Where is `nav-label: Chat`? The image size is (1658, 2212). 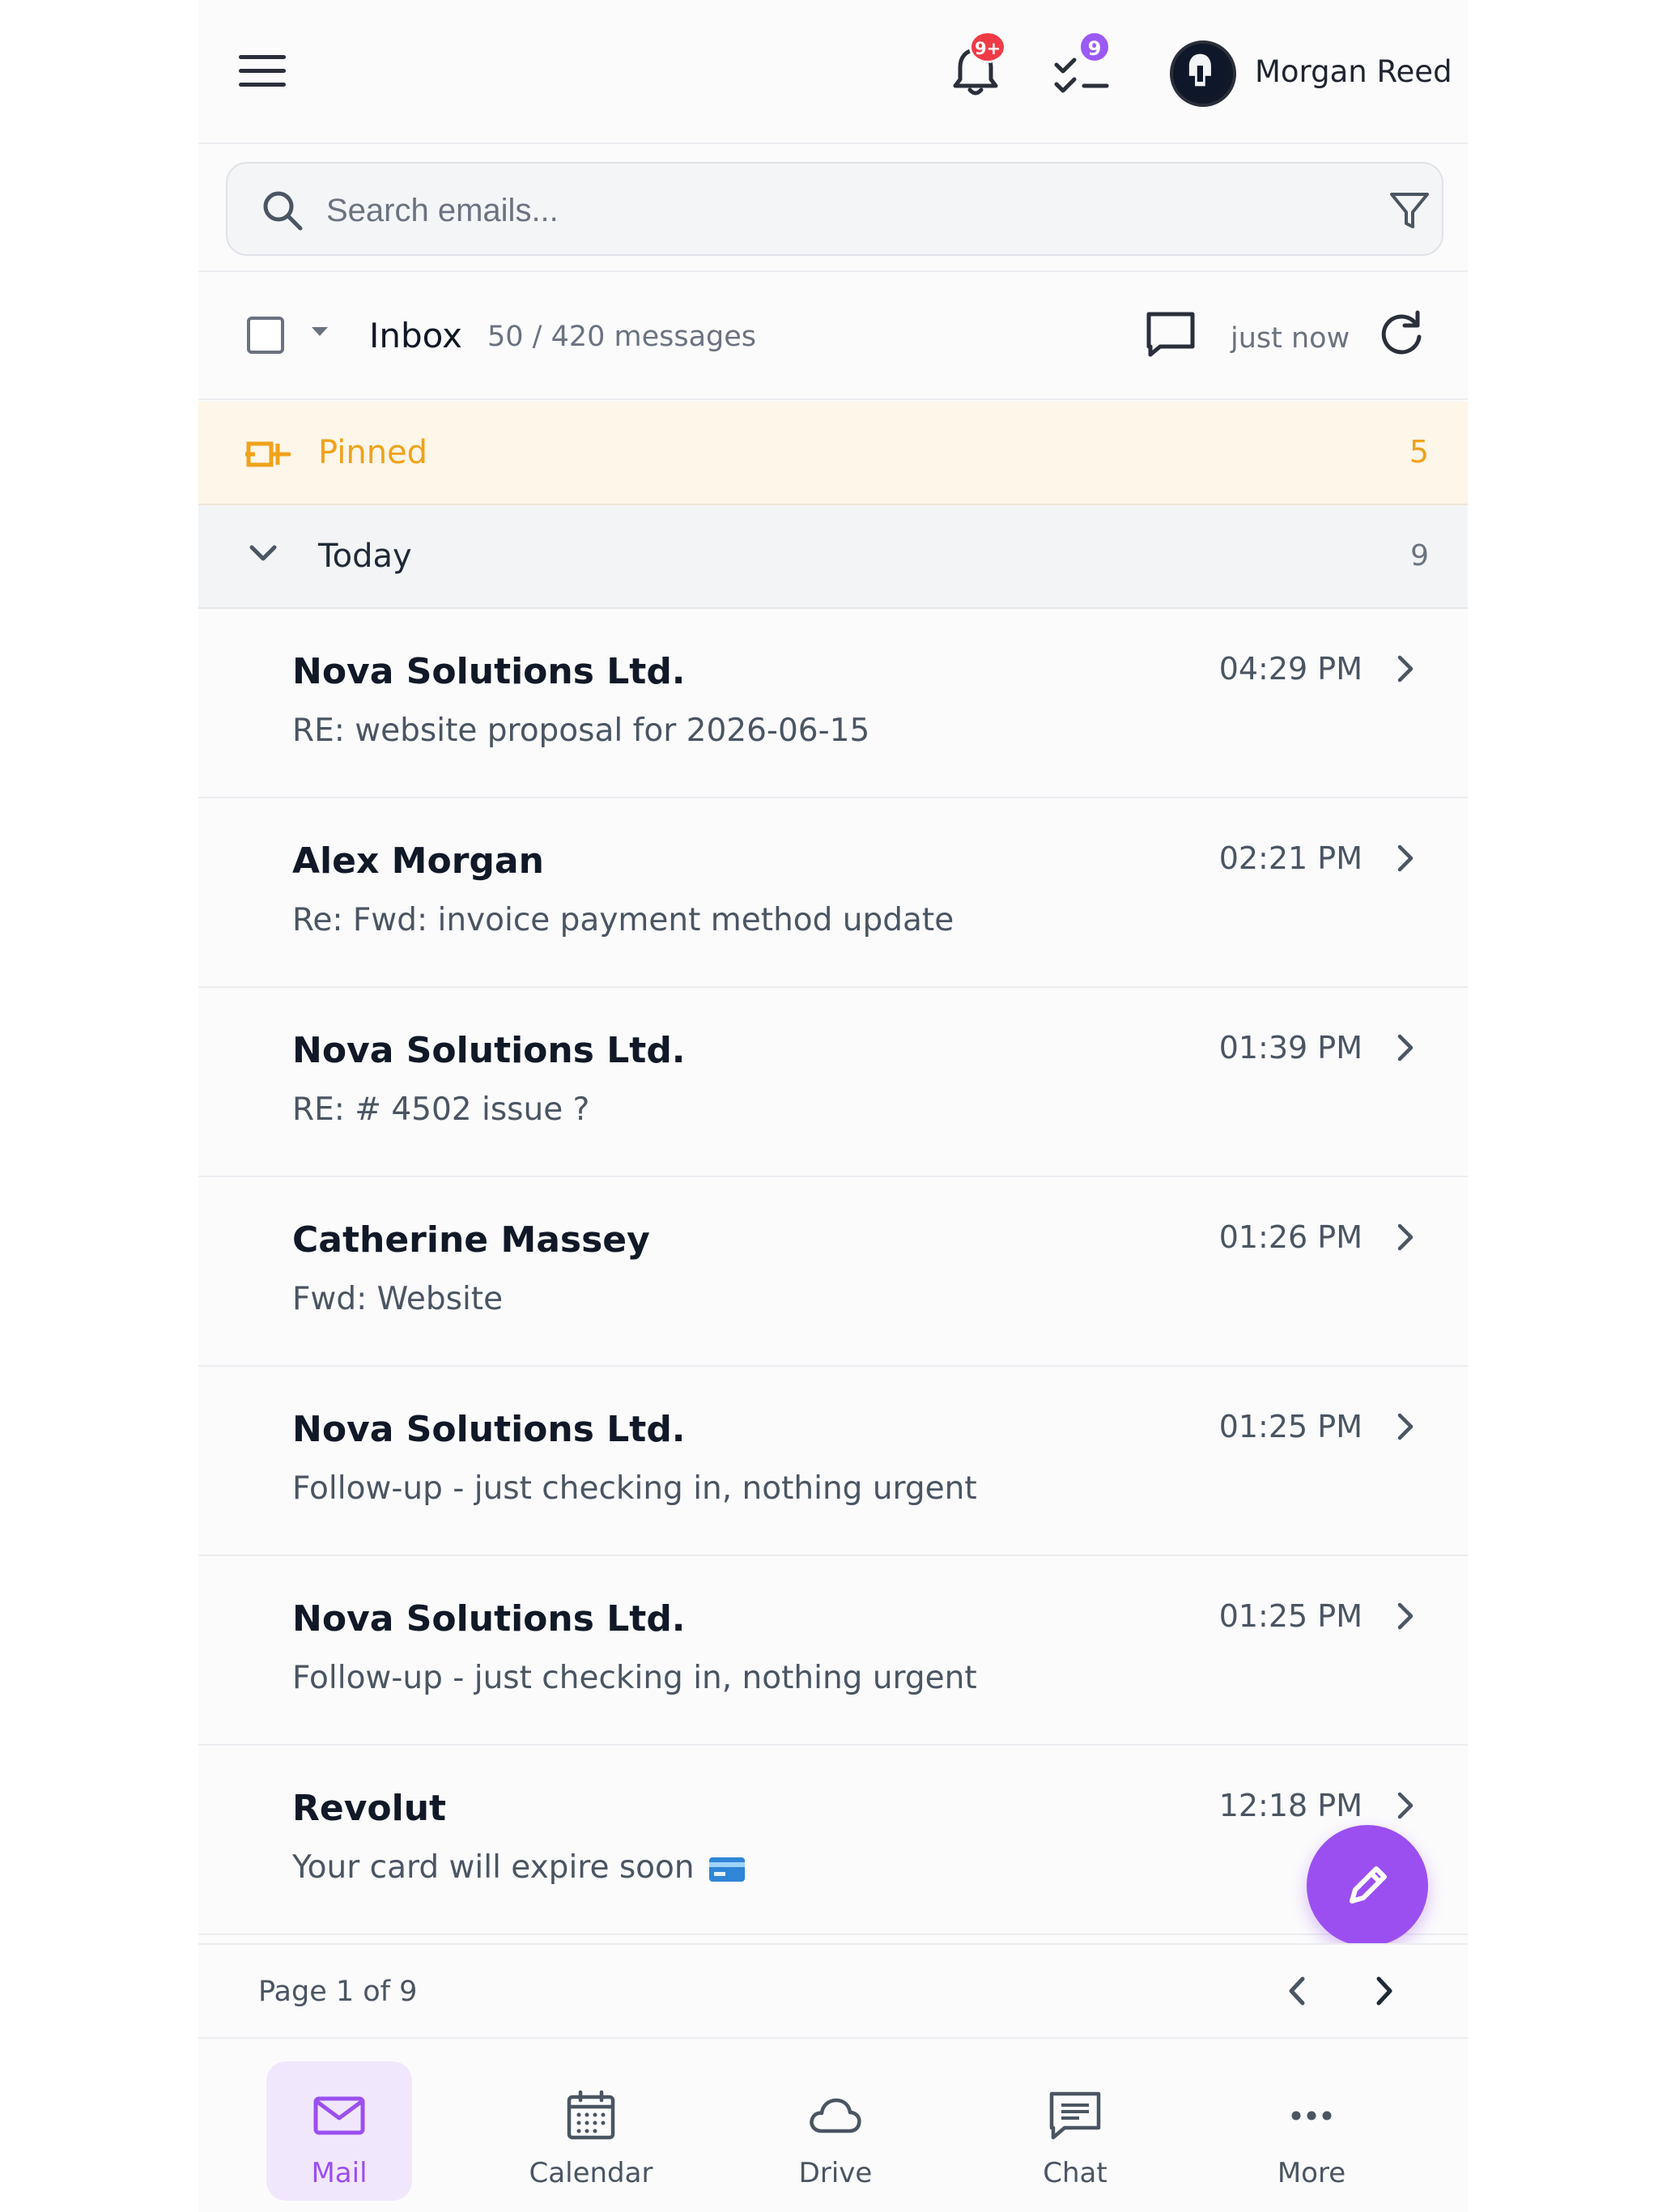
nav-label: Chat is located at coordinates (1075, 2173).